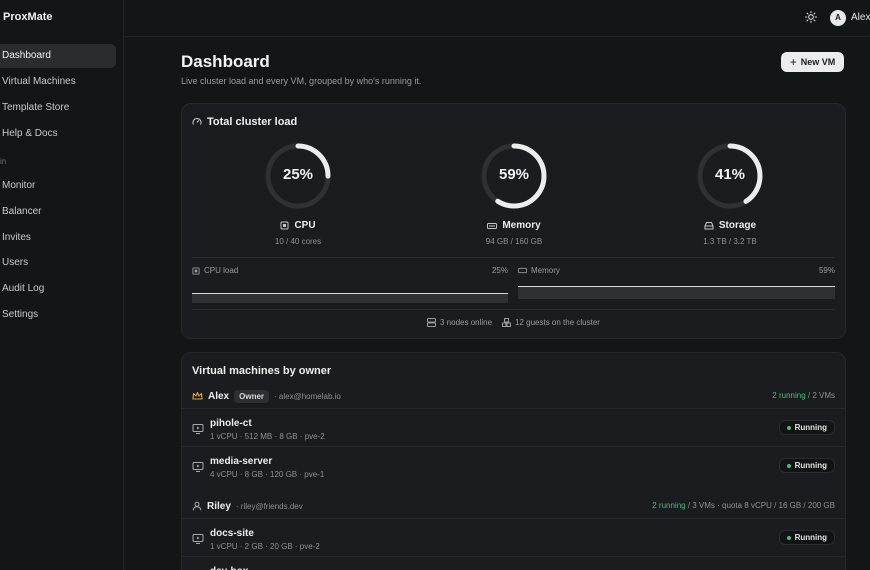 The height and width of the screenshot is (570, 870). What do you see at coordinates (58, 238) in the screenshot?
I see `sidebar-item-invites: Invites` at bounding box center [58, 238].